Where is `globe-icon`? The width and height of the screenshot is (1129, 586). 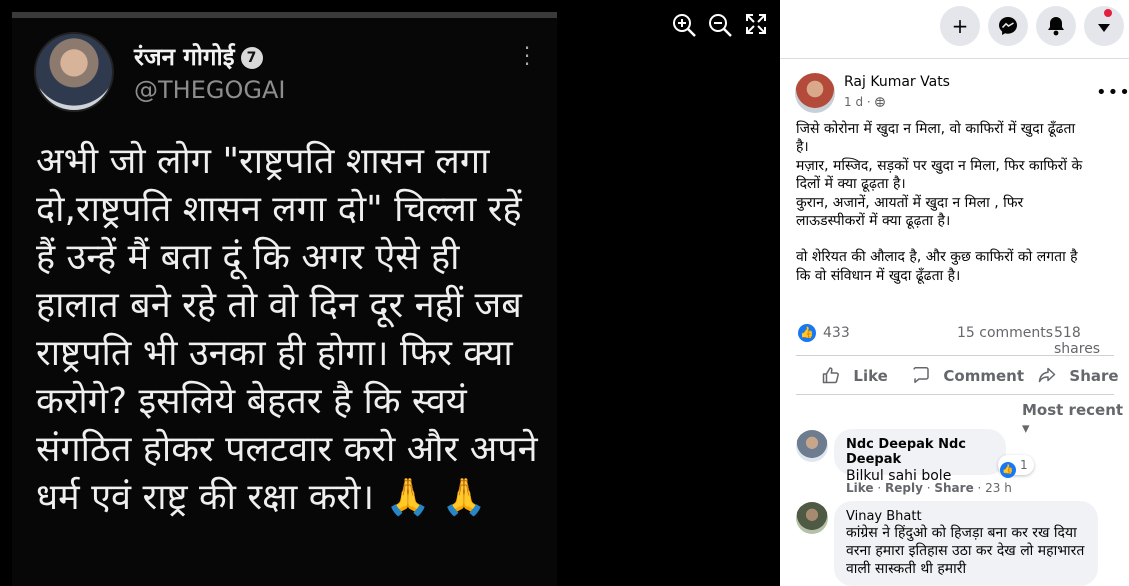
globe-icon is located at coordinates (879, 102).